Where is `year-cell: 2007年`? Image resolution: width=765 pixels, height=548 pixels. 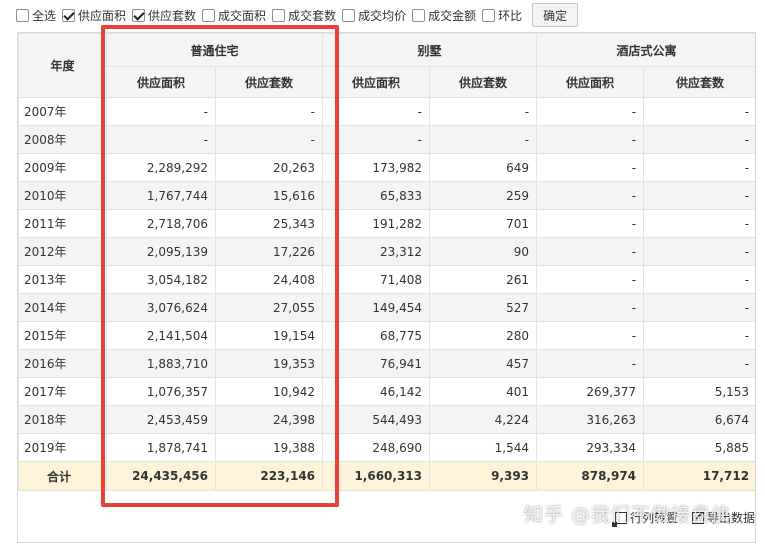
year-cell: 2007年 is located at coordinates (62, 111).